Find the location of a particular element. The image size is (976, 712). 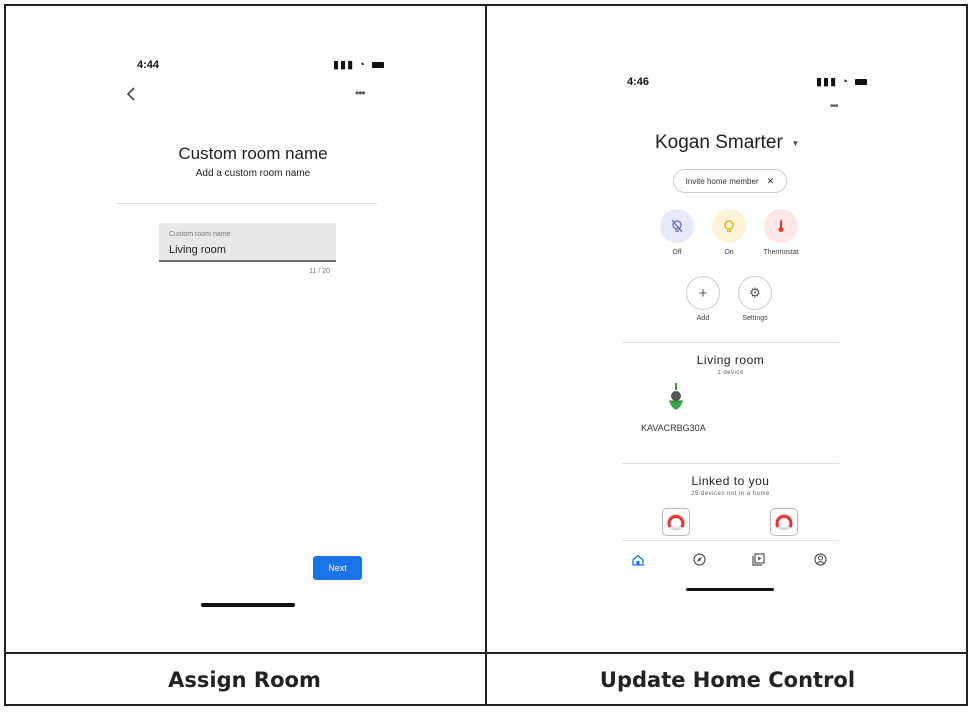

page-title: Custom room name is located at coordinates (253, 153).